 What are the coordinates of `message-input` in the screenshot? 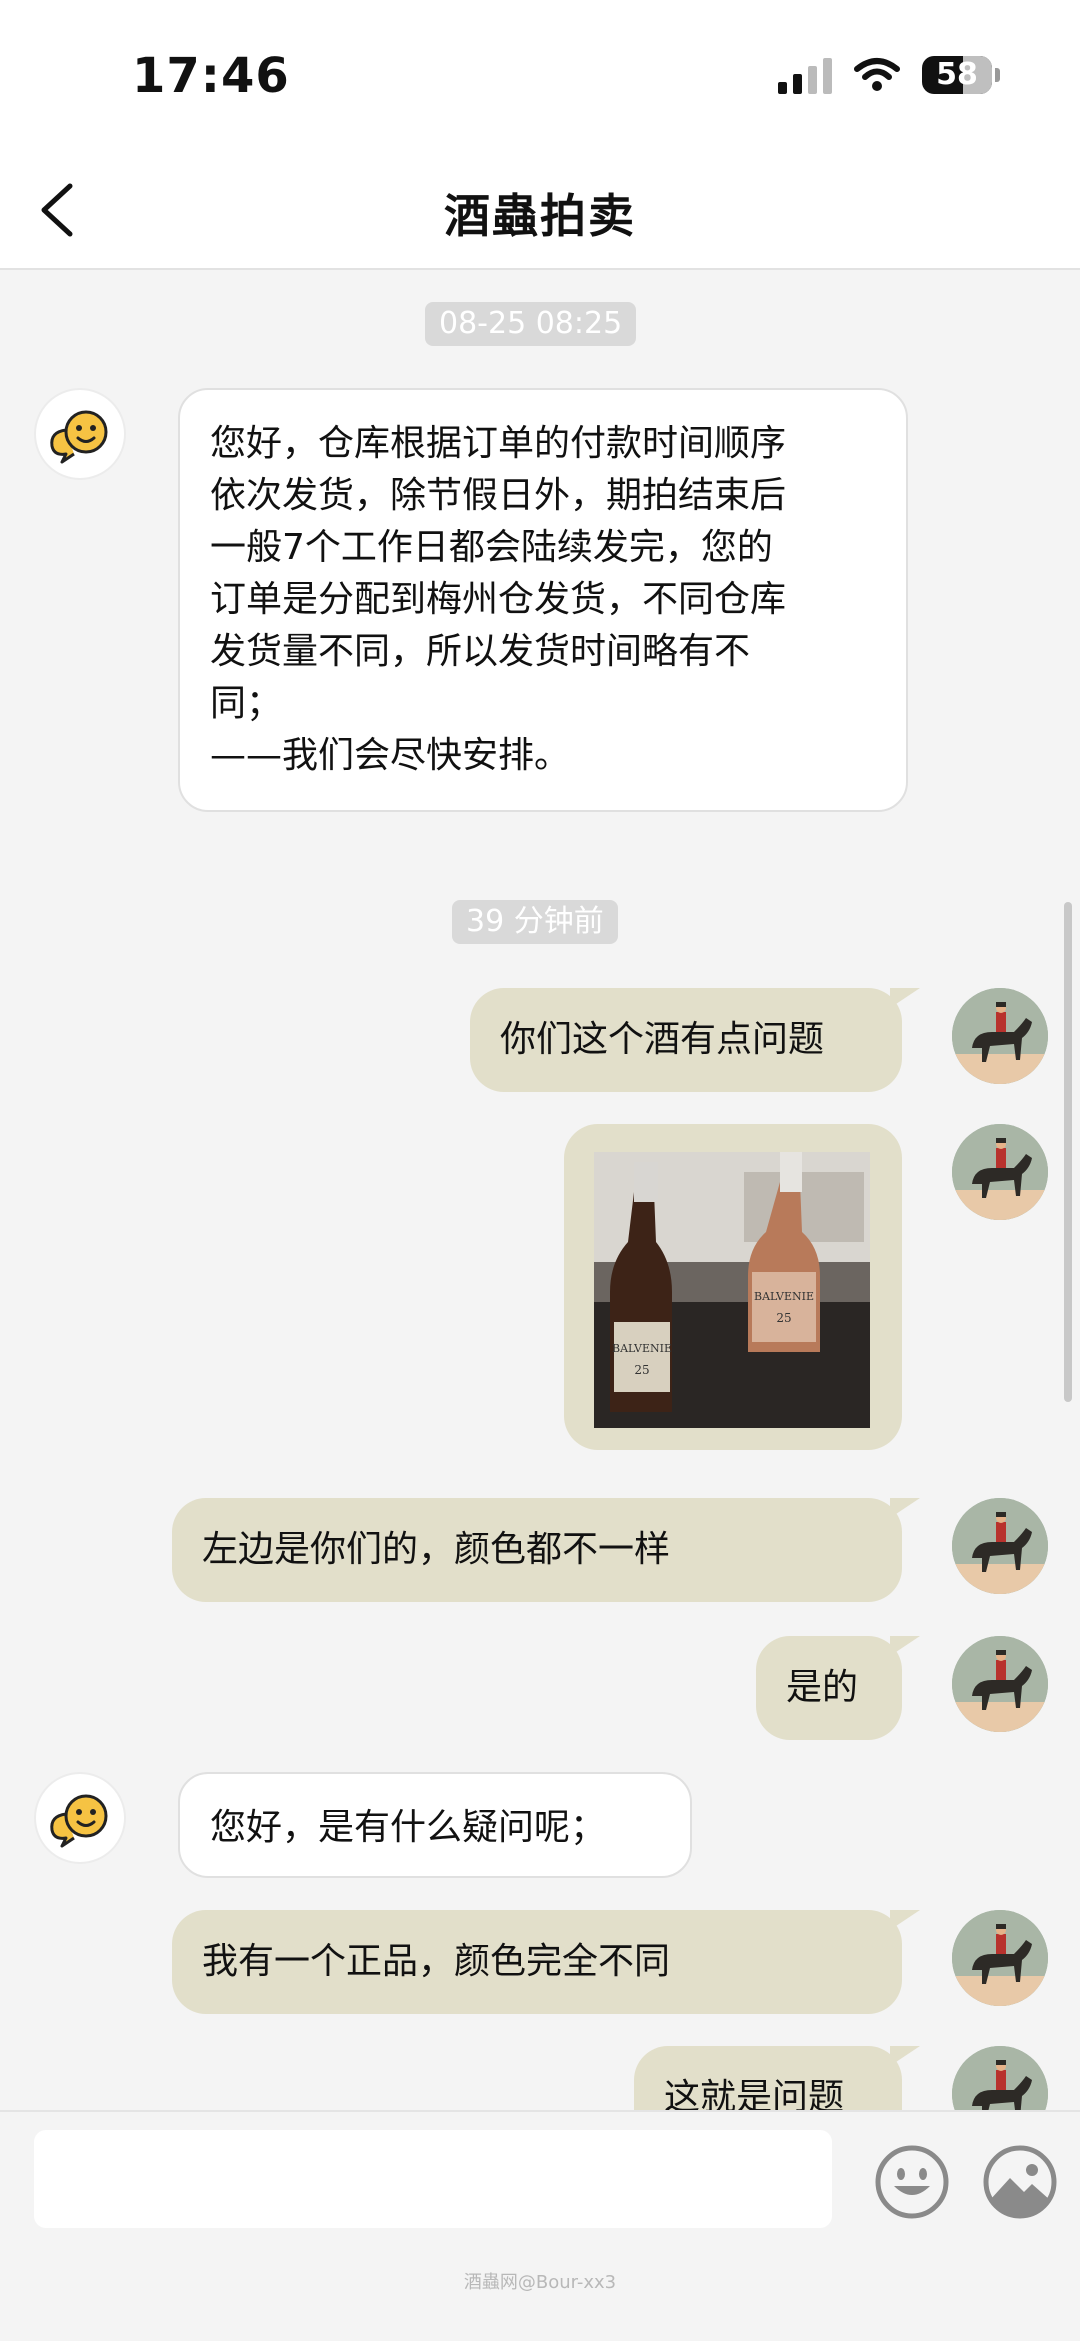 It's located at (433, 2179).